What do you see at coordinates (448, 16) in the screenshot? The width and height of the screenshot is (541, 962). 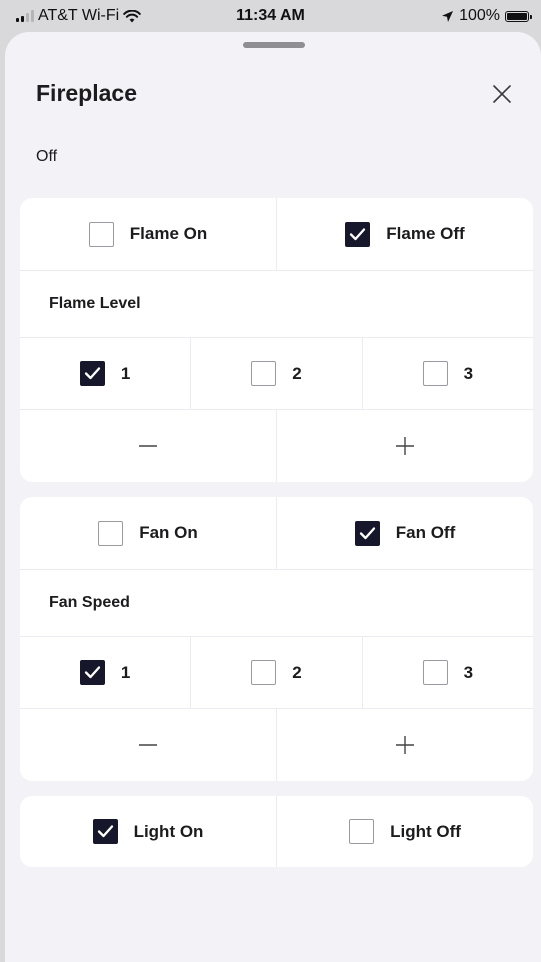 I see `location-arrow-icon` at bounding box center [448, 16].